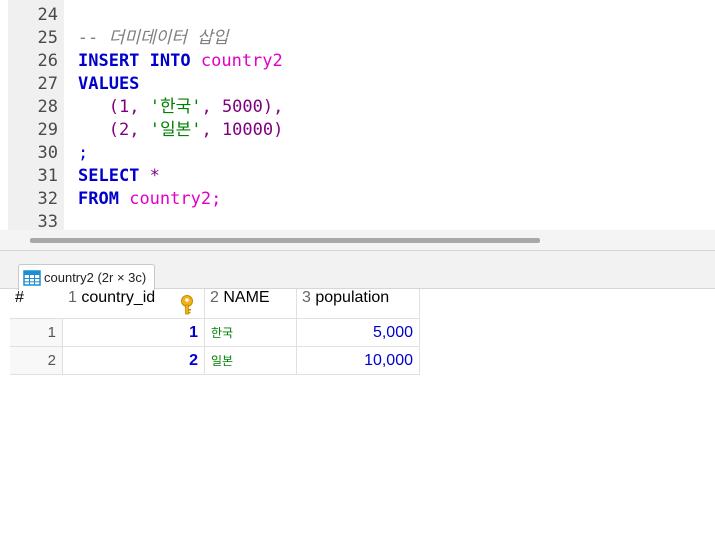  I want to click on sql-string: '일본', so click(175, 130).